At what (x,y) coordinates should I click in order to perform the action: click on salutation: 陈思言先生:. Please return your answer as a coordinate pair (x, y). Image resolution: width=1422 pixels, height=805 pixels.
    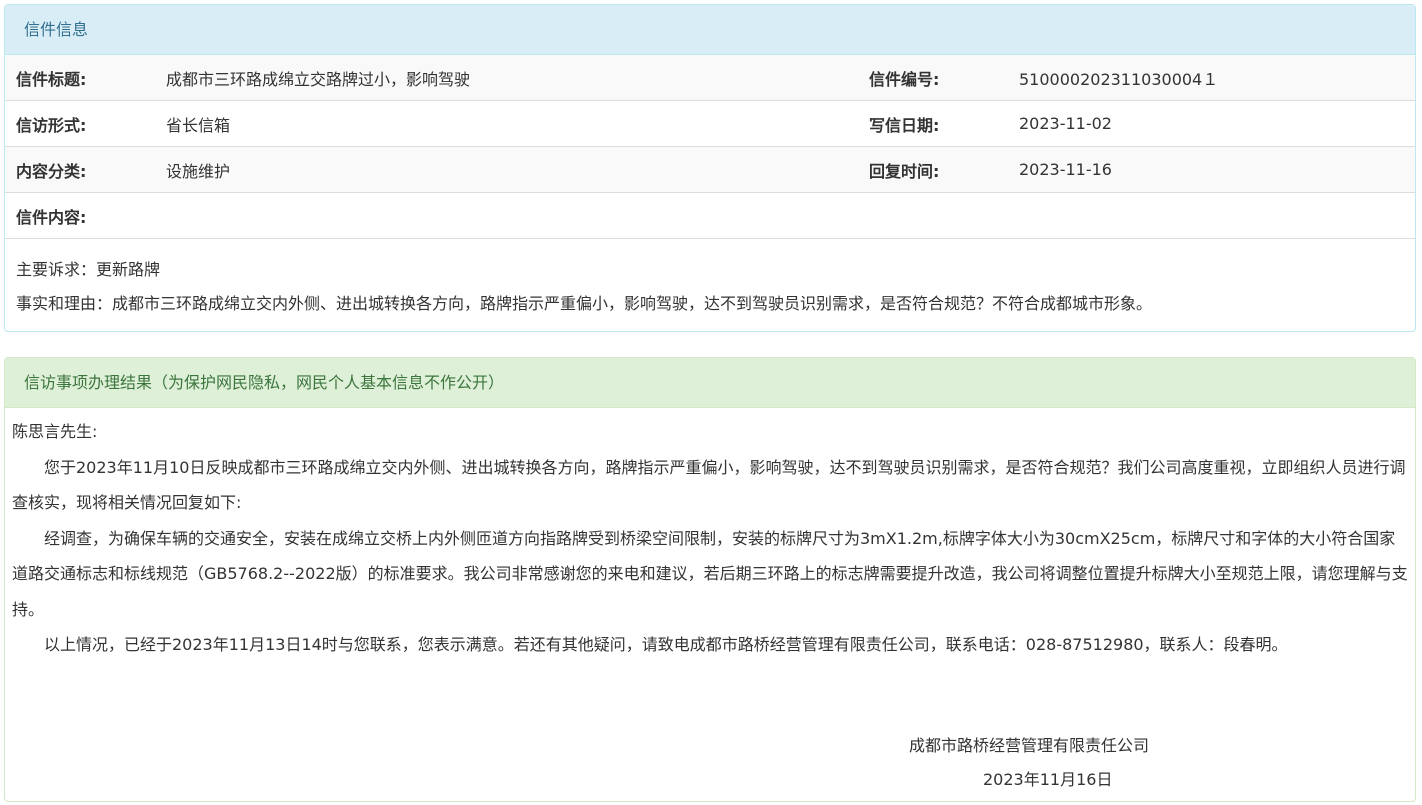
    Looking at the image, I should click on (55, 431).